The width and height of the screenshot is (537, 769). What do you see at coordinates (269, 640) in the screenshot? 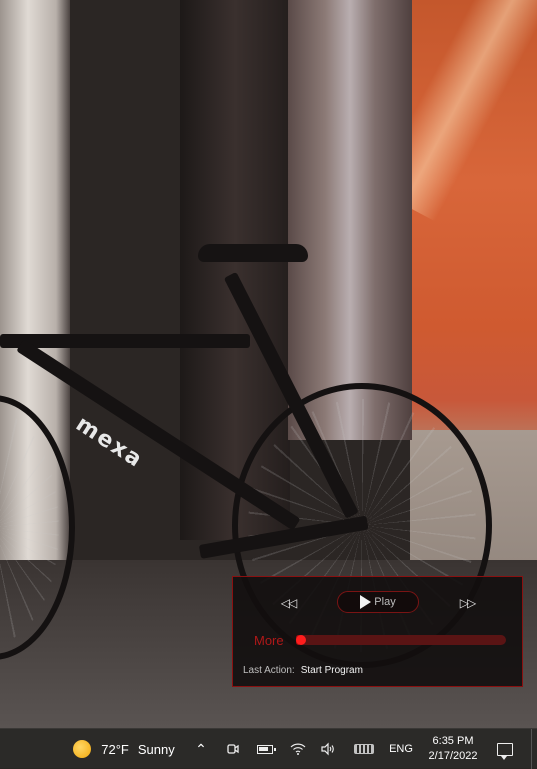
I see `more-button: More` at bounding box center [269, 640].